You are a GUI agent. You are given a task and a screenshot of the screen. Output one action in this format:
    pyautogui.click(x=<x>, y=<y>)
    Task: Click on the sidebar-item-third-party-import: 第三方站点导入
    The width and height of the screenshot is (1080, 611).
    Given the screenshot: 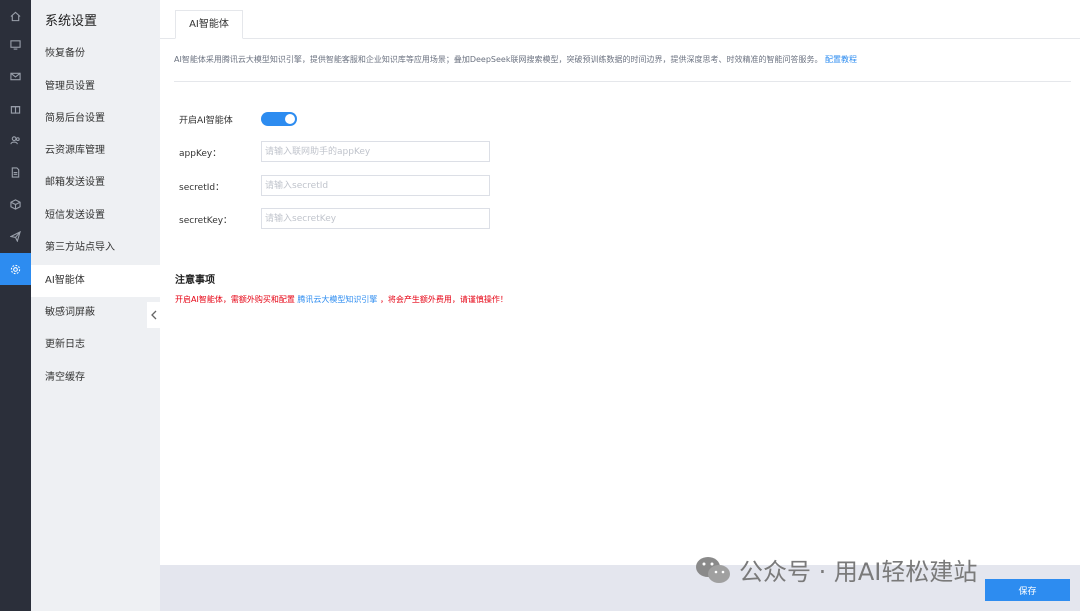 What is the action you would take?
    pyautogui.click(x=95, y=248)
    